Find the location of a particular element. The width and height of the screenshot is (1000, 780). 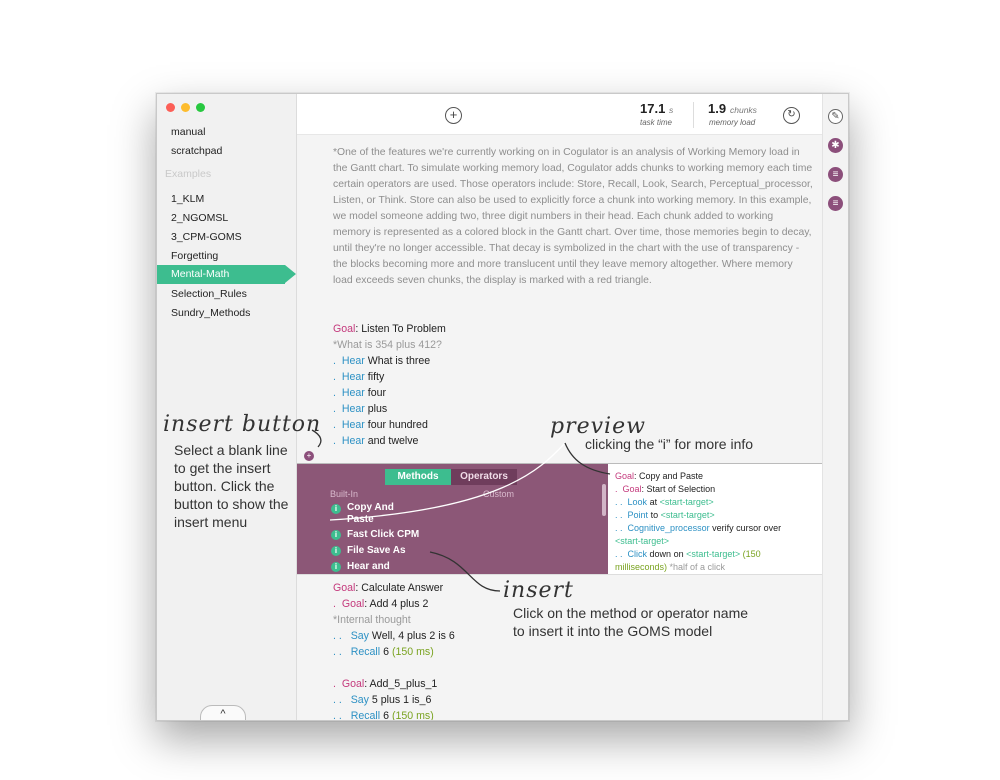

operator-keyword: Point is located at coordinates (638, 515).